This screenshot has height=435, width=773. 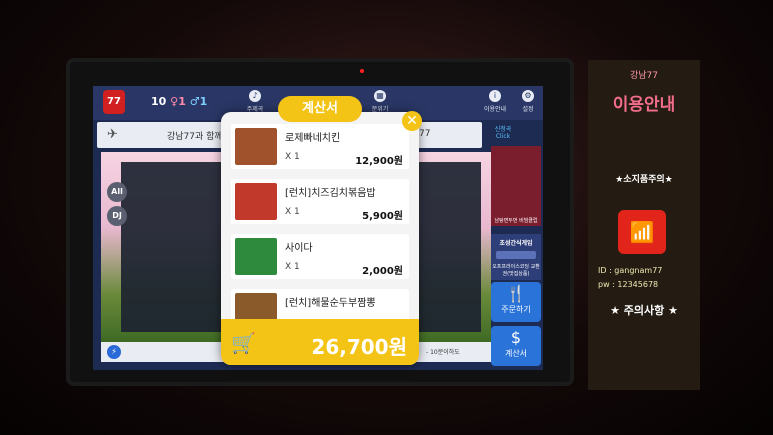 What do you see at coordinates (644, 180) in the screenshot?
I see `poster-warning: ★소지품주의★` at bounding box center [644, 180].